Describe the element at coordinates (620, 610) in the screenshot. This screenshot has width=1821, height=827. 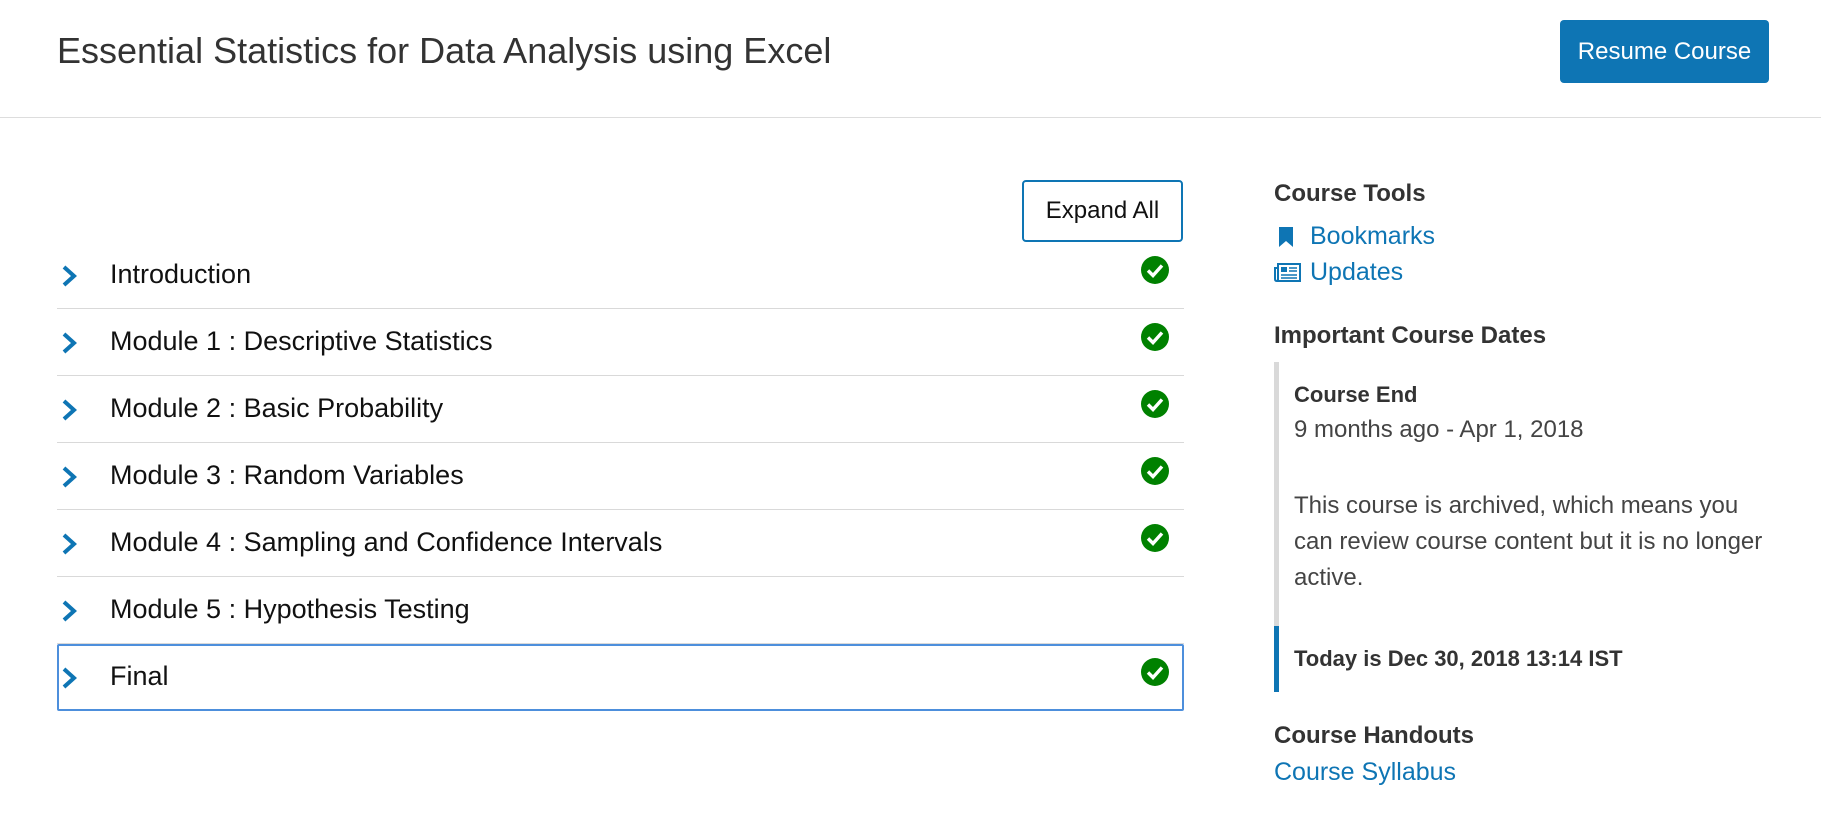
I see `outline-section-module-5: Module 5 : Hypothesis Testing` at that location.